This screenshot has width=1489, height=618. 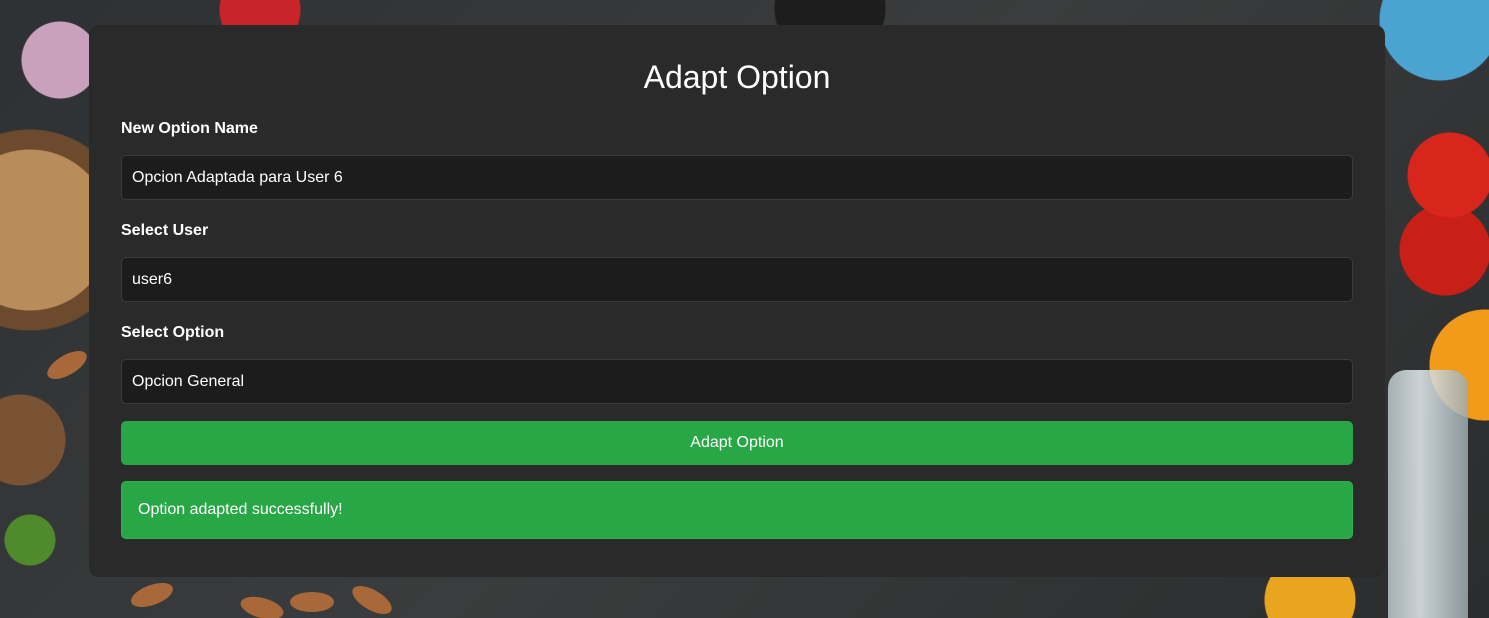 I want to click on option-name-input, so click(x=737, y=177).